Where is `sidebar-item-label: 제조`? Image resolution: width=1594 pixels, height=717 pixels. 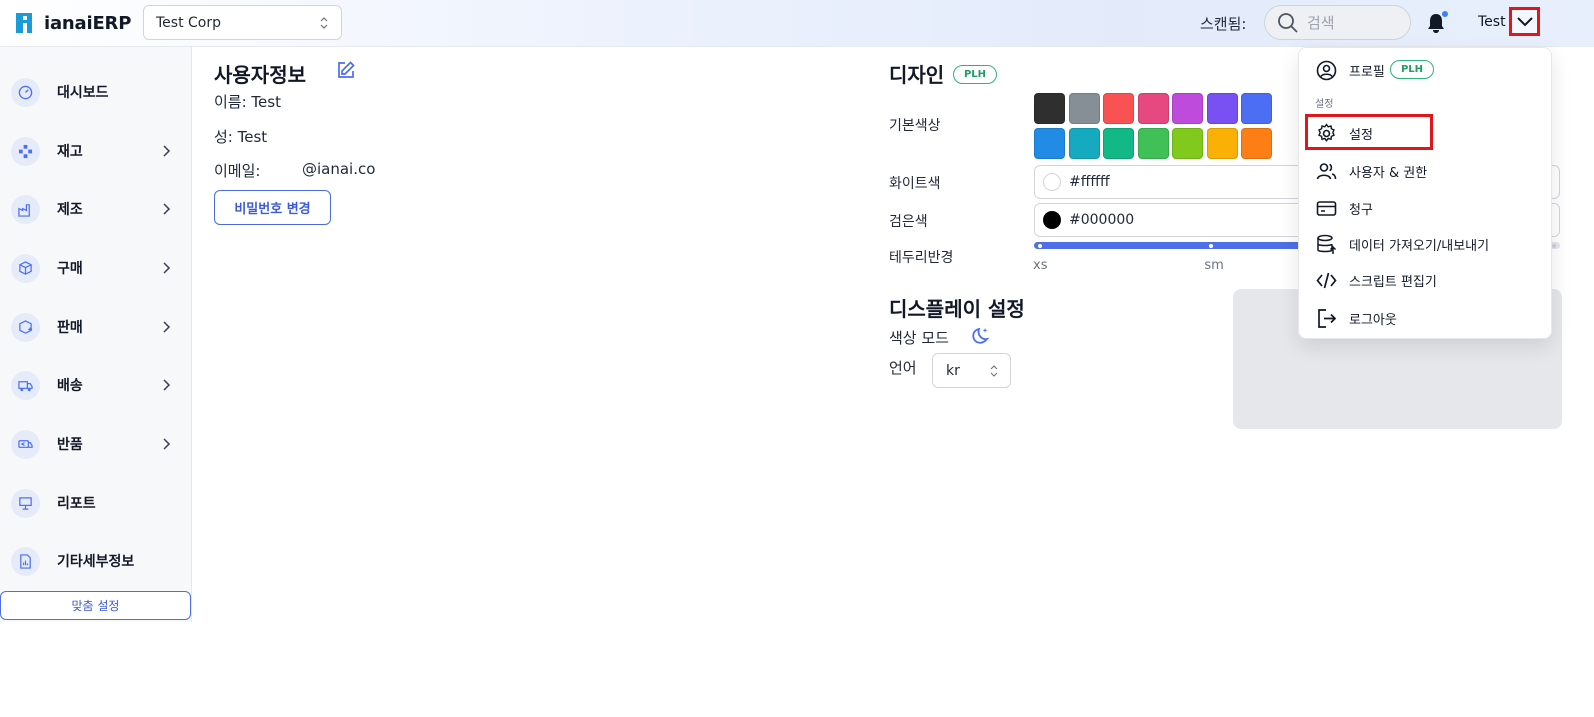
sidebar-item-label: 제조 is located at coordinates (70, 210).